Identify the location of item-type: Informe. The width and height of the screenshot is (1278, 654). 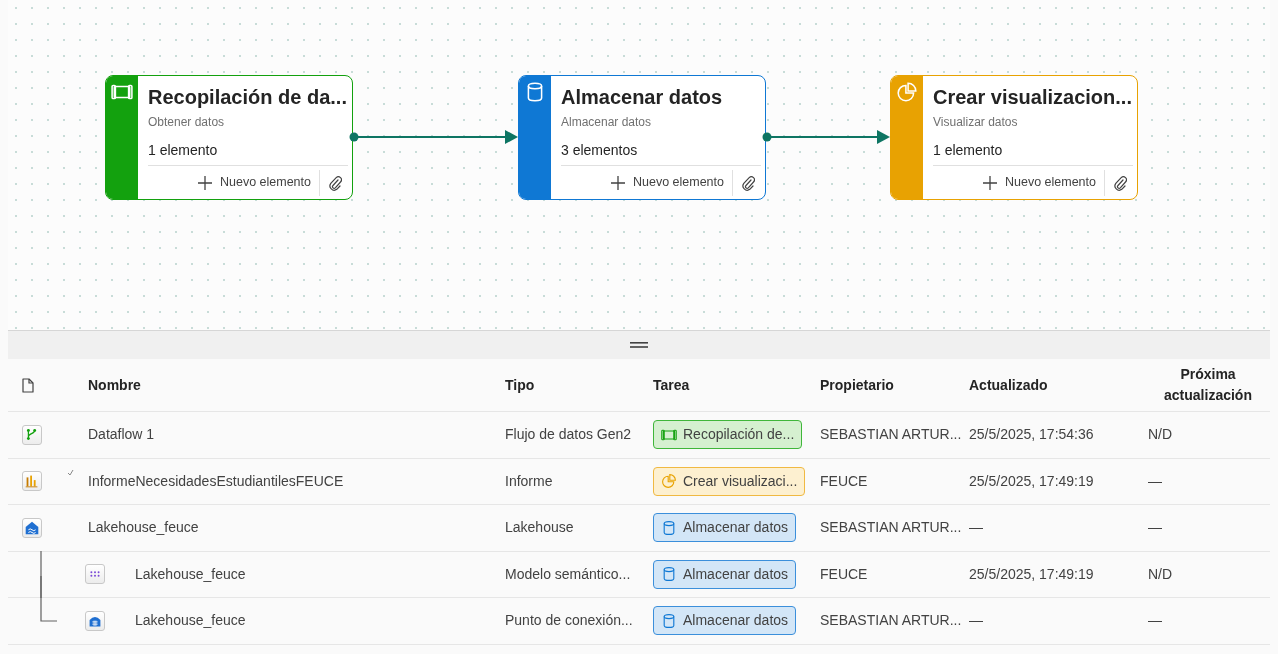
(529, 480).